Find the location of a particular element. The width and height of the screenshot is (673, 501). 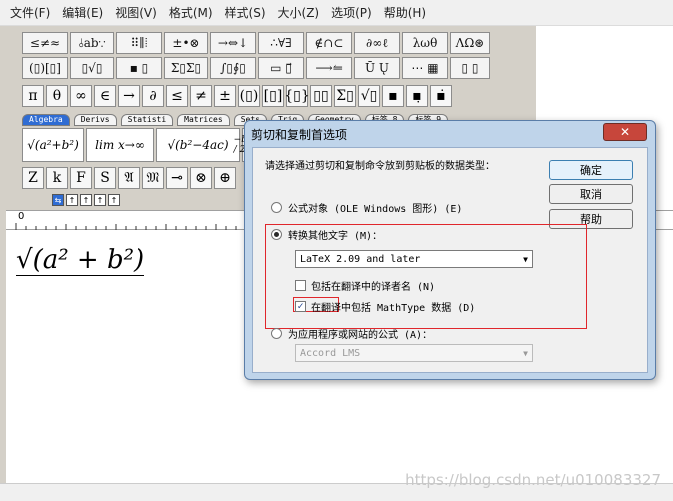

palette-symbol-12: ▯▯ is located at coordinates (321, 96).